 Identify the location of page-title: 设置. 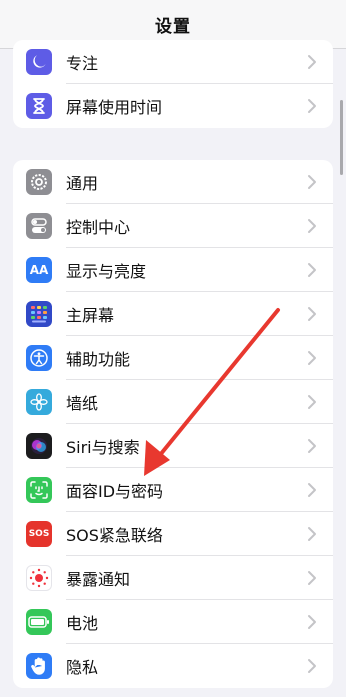
(173, 26).